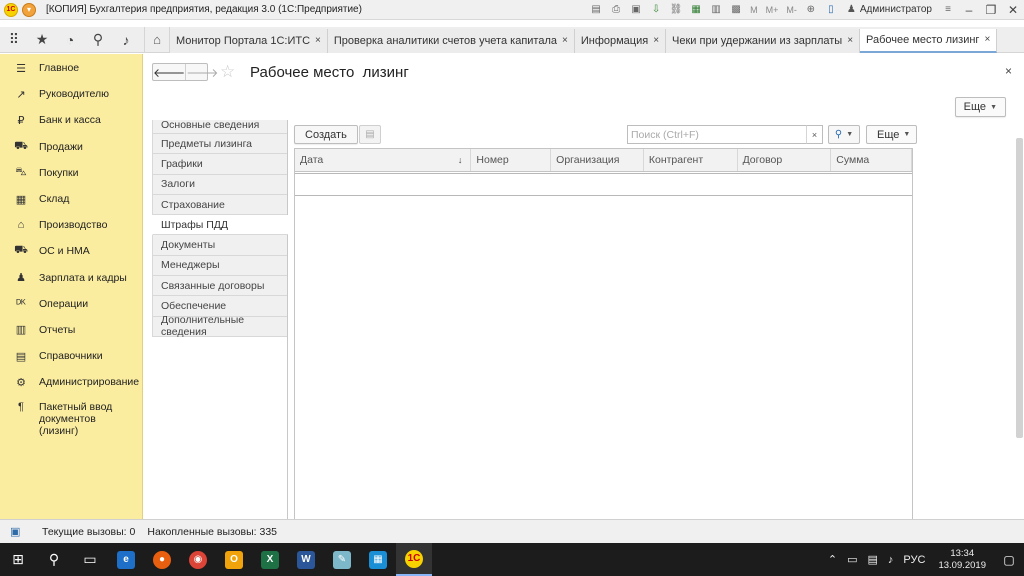 Image resolution: width=1024 pixels, height=576 pixels. Describe the element at coordinates (636, 10) in the screenshot. I see `save-icon: ▣` at that location.